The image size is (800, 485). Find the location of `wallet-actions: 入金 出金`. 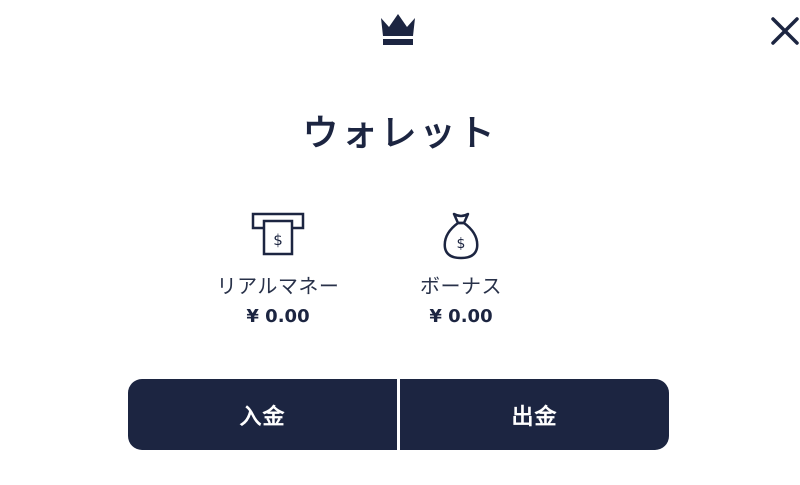

wallet-actions: 入金 出金 is located at coordinates (398, 414).